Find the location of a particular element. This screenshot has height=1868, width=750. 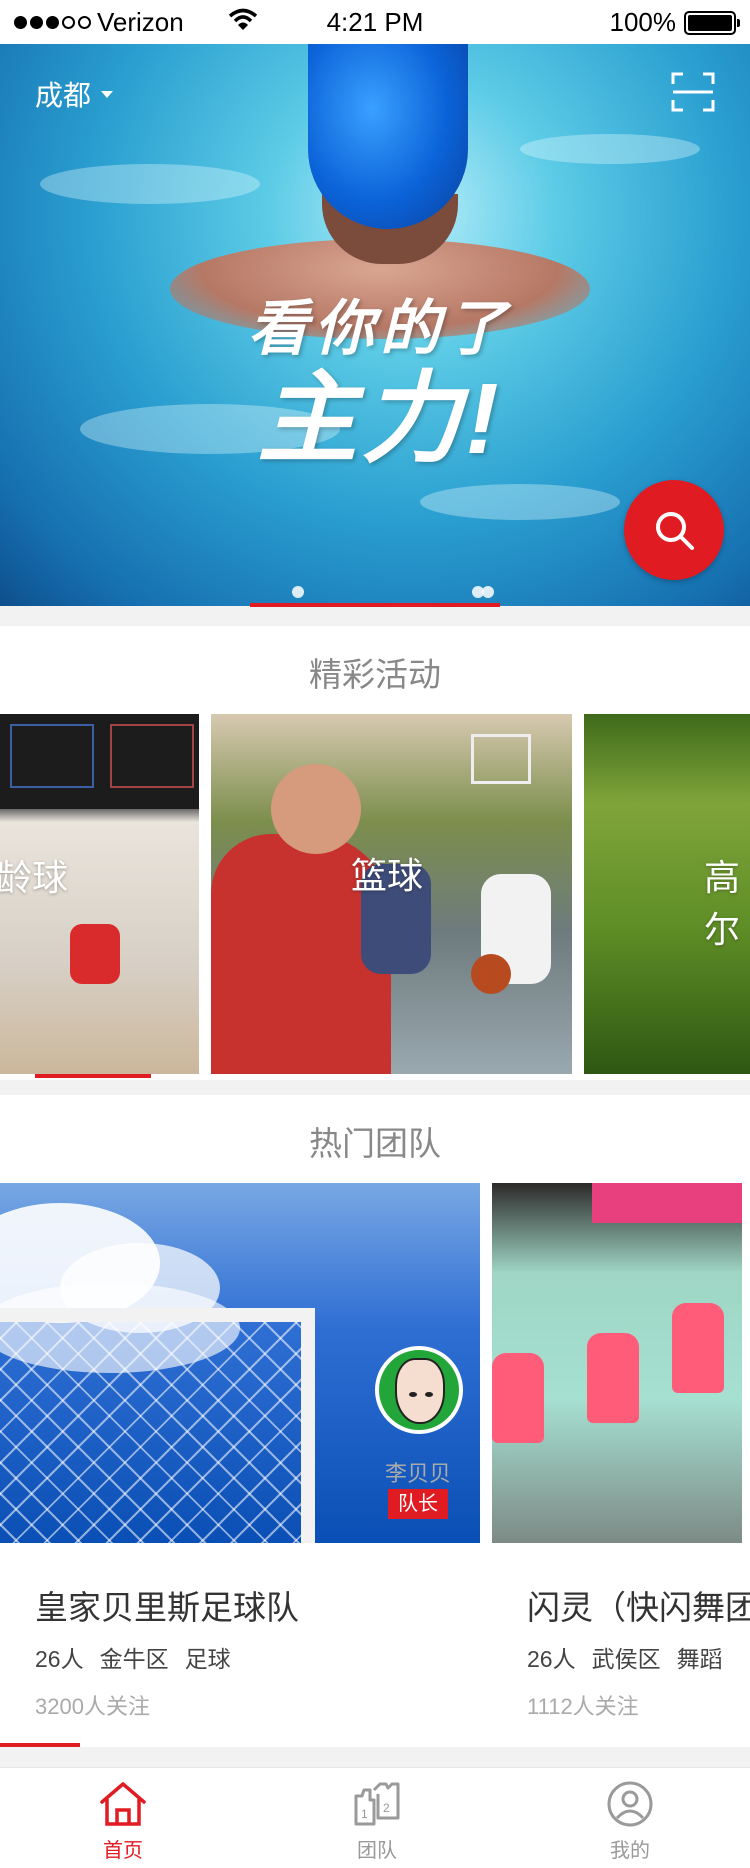

team-district: 金牛区 is located at coordinates (134, 1659).